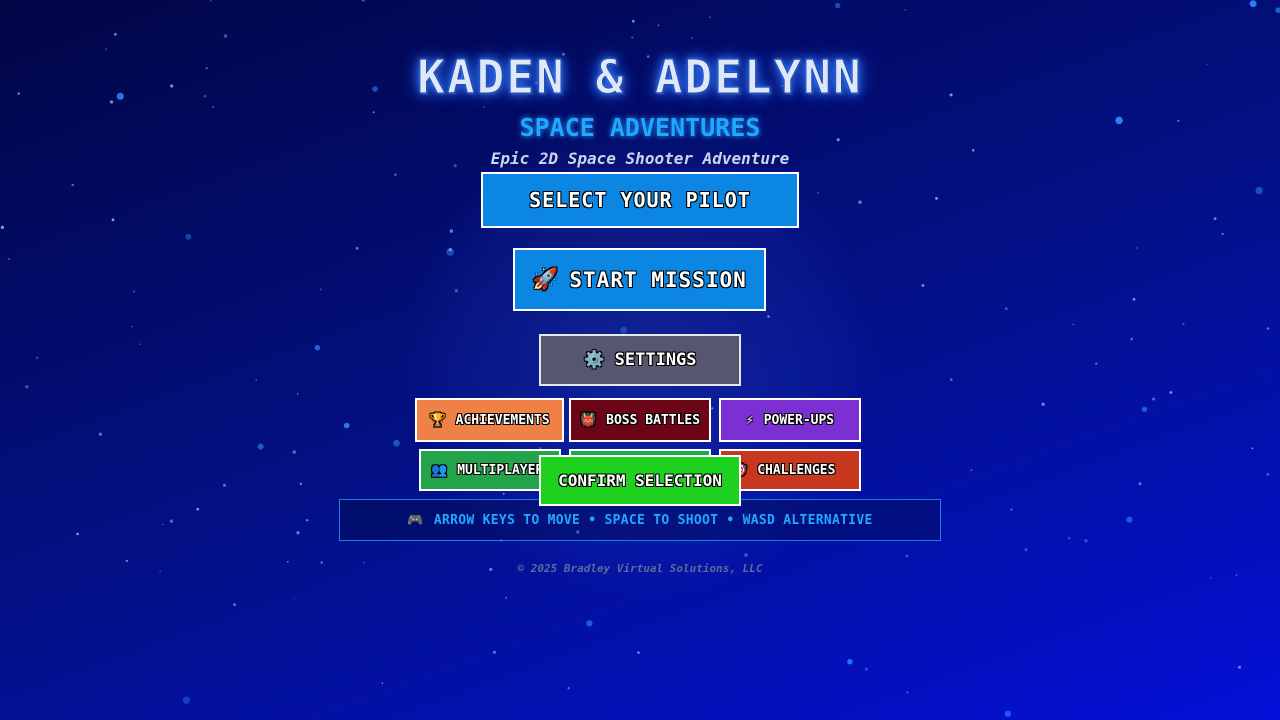  What do you see at coordinates (749, 420) in the screenshot?
I see `lightning-icon: ⚡` at bounding box center [749, 420].